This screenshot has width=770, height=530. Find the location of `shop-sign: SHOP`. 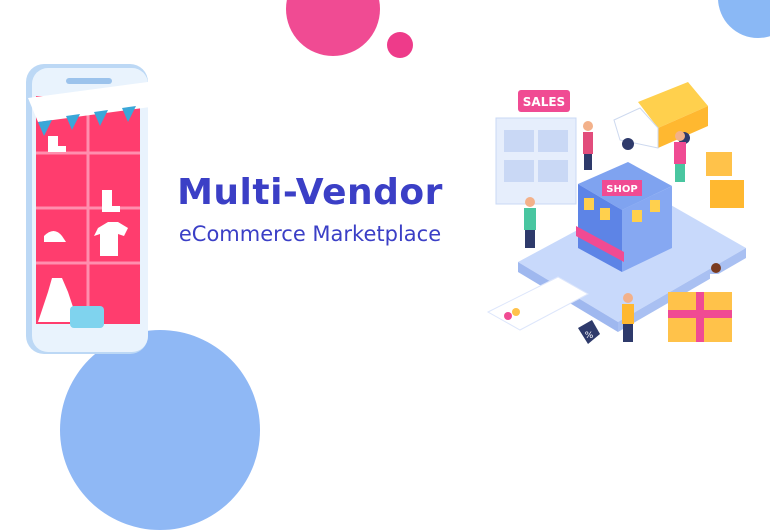

shop-sign: SHOP is located at coordinates (621, 189).